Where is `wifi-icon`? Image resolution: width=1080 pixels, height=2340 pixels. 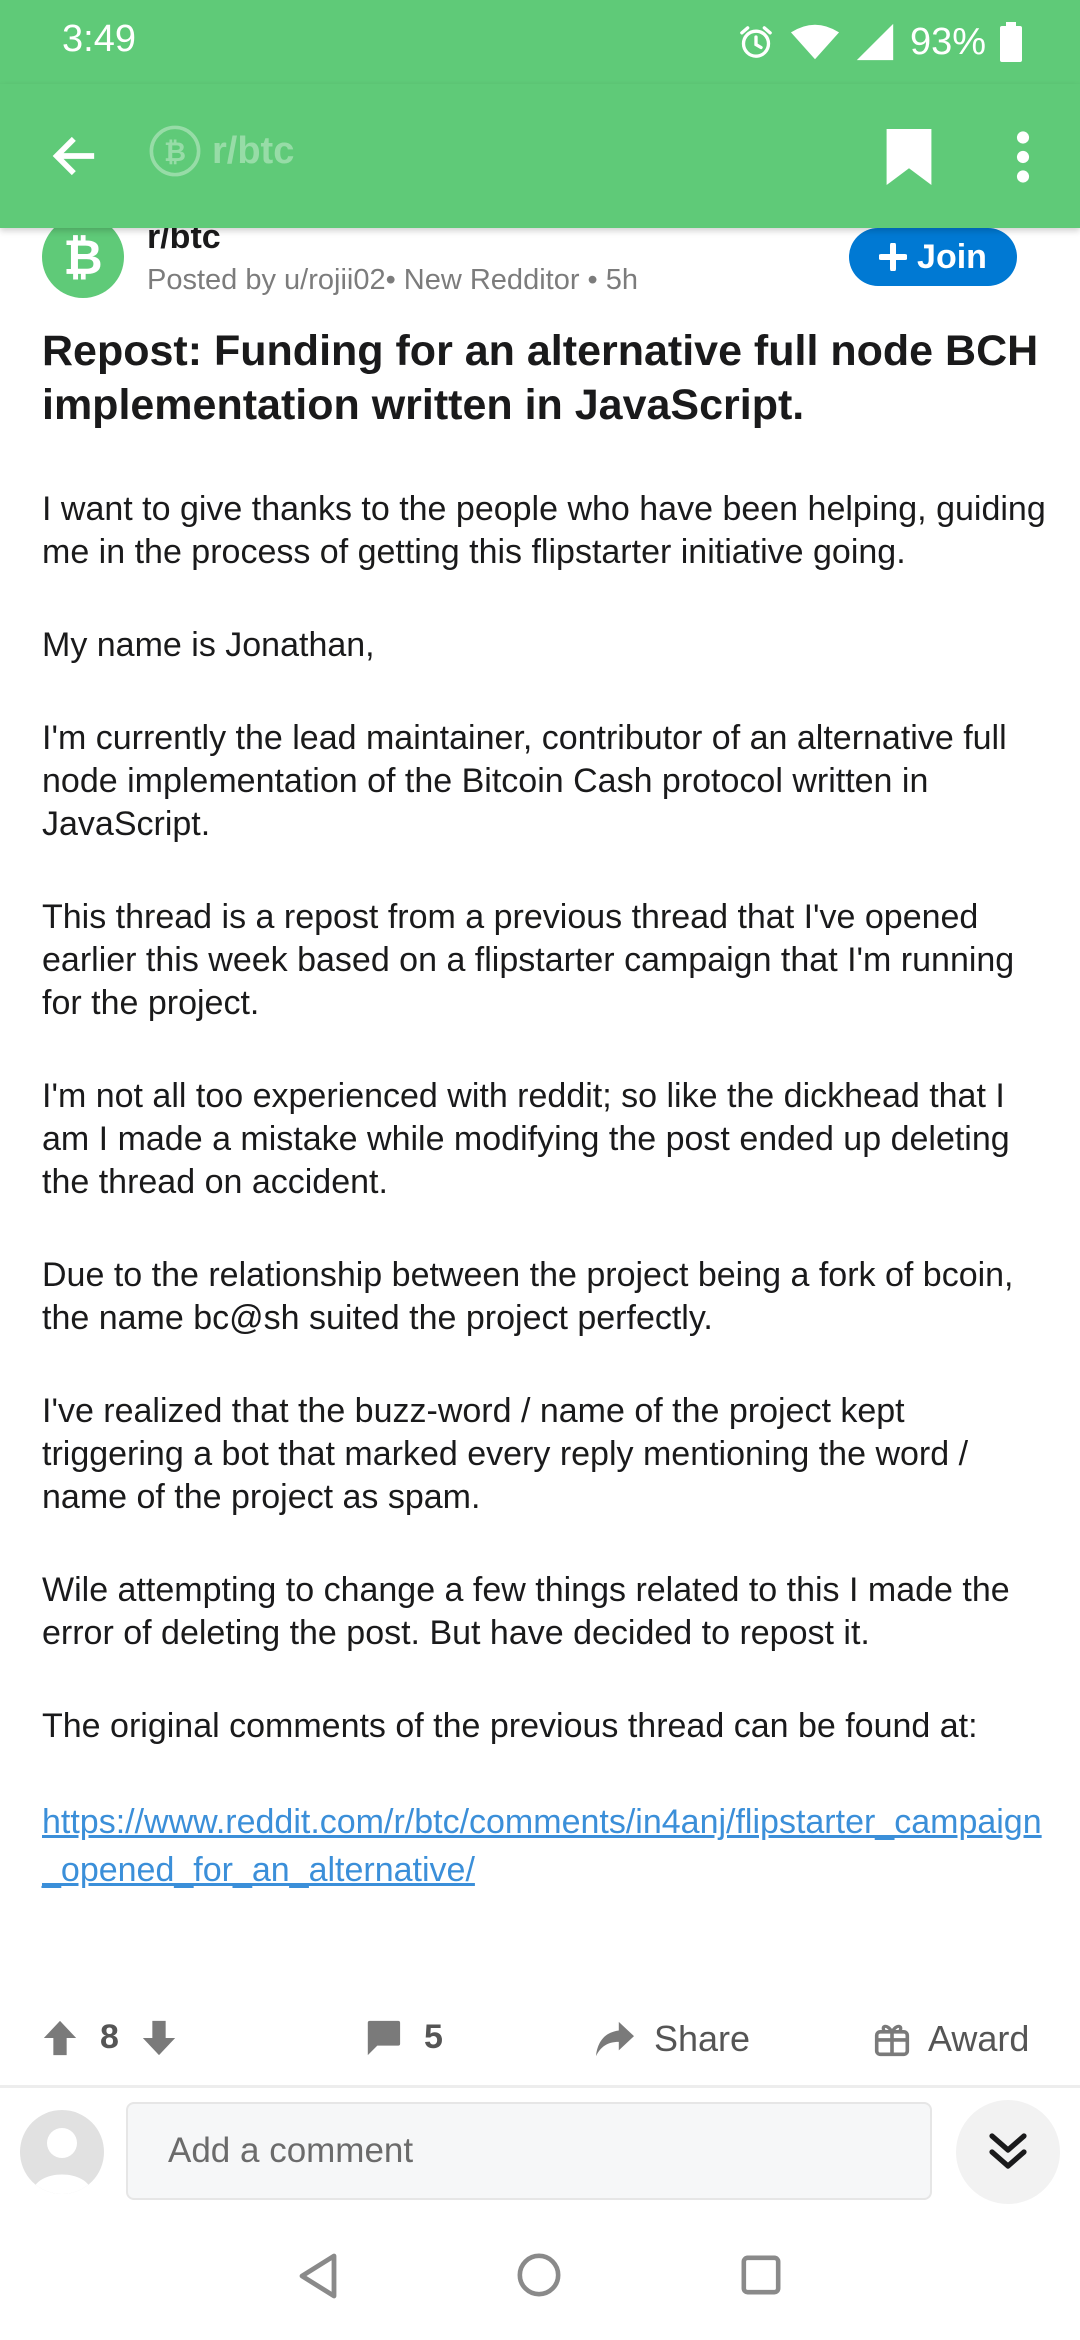
wifi-icon is located at coordinates (814, 42).